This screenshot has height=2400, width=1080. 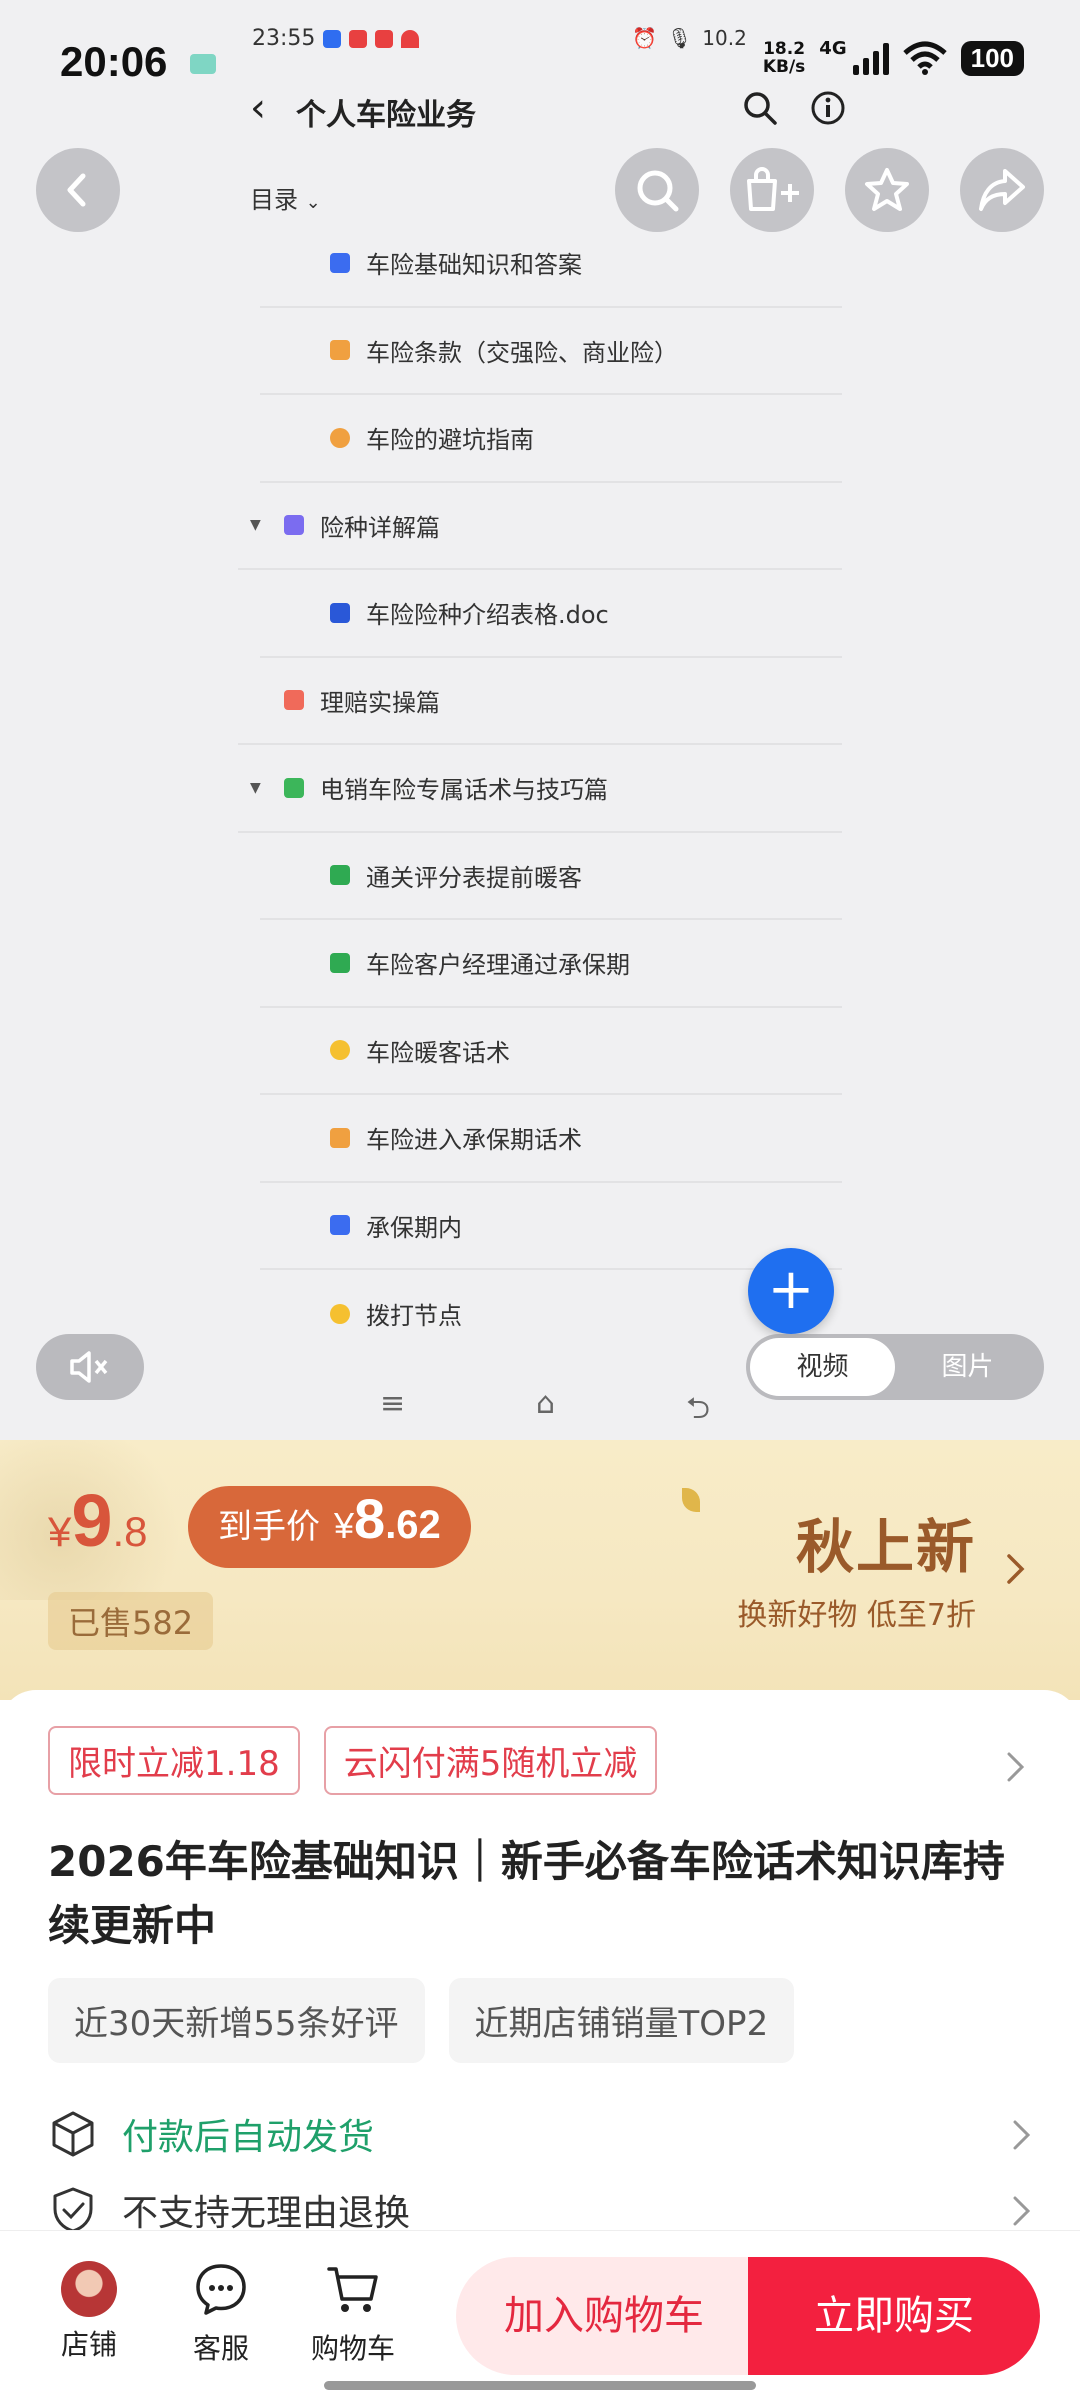 What do you see at coordinates (724, 38) in the screenshot?
I see `inner-network-speed: 10.2` at bounding box center [724, 38].